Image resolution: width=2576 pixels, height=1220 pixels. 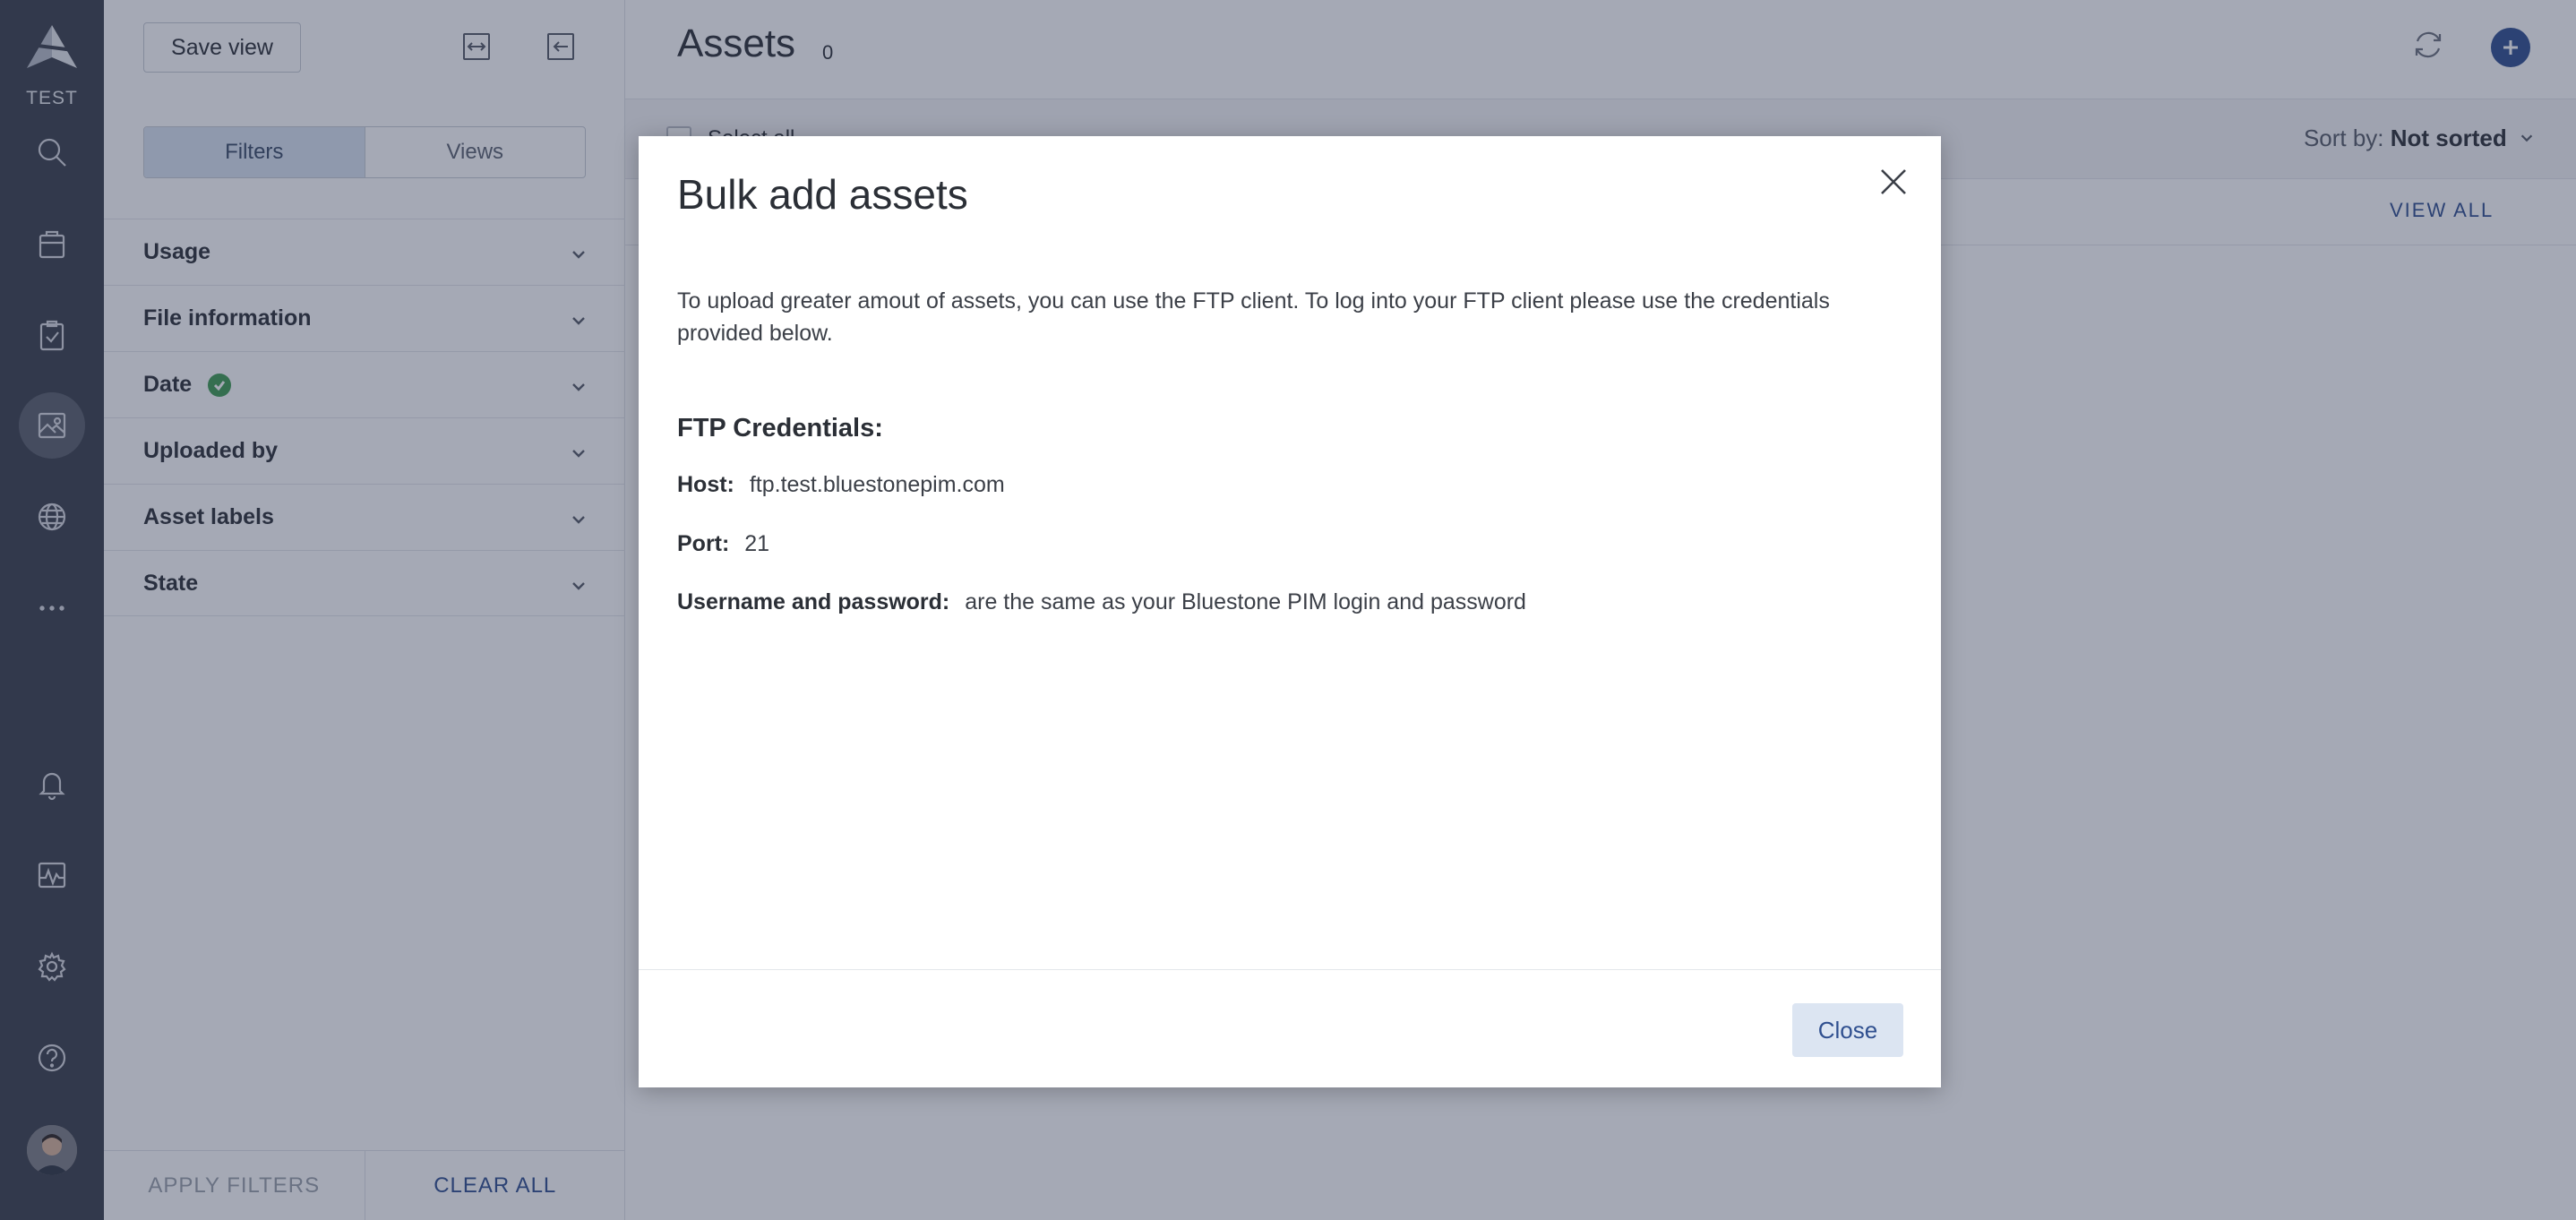 I want to click on ftp-heading: FTP Credentials:, so click(x=780, y=428).